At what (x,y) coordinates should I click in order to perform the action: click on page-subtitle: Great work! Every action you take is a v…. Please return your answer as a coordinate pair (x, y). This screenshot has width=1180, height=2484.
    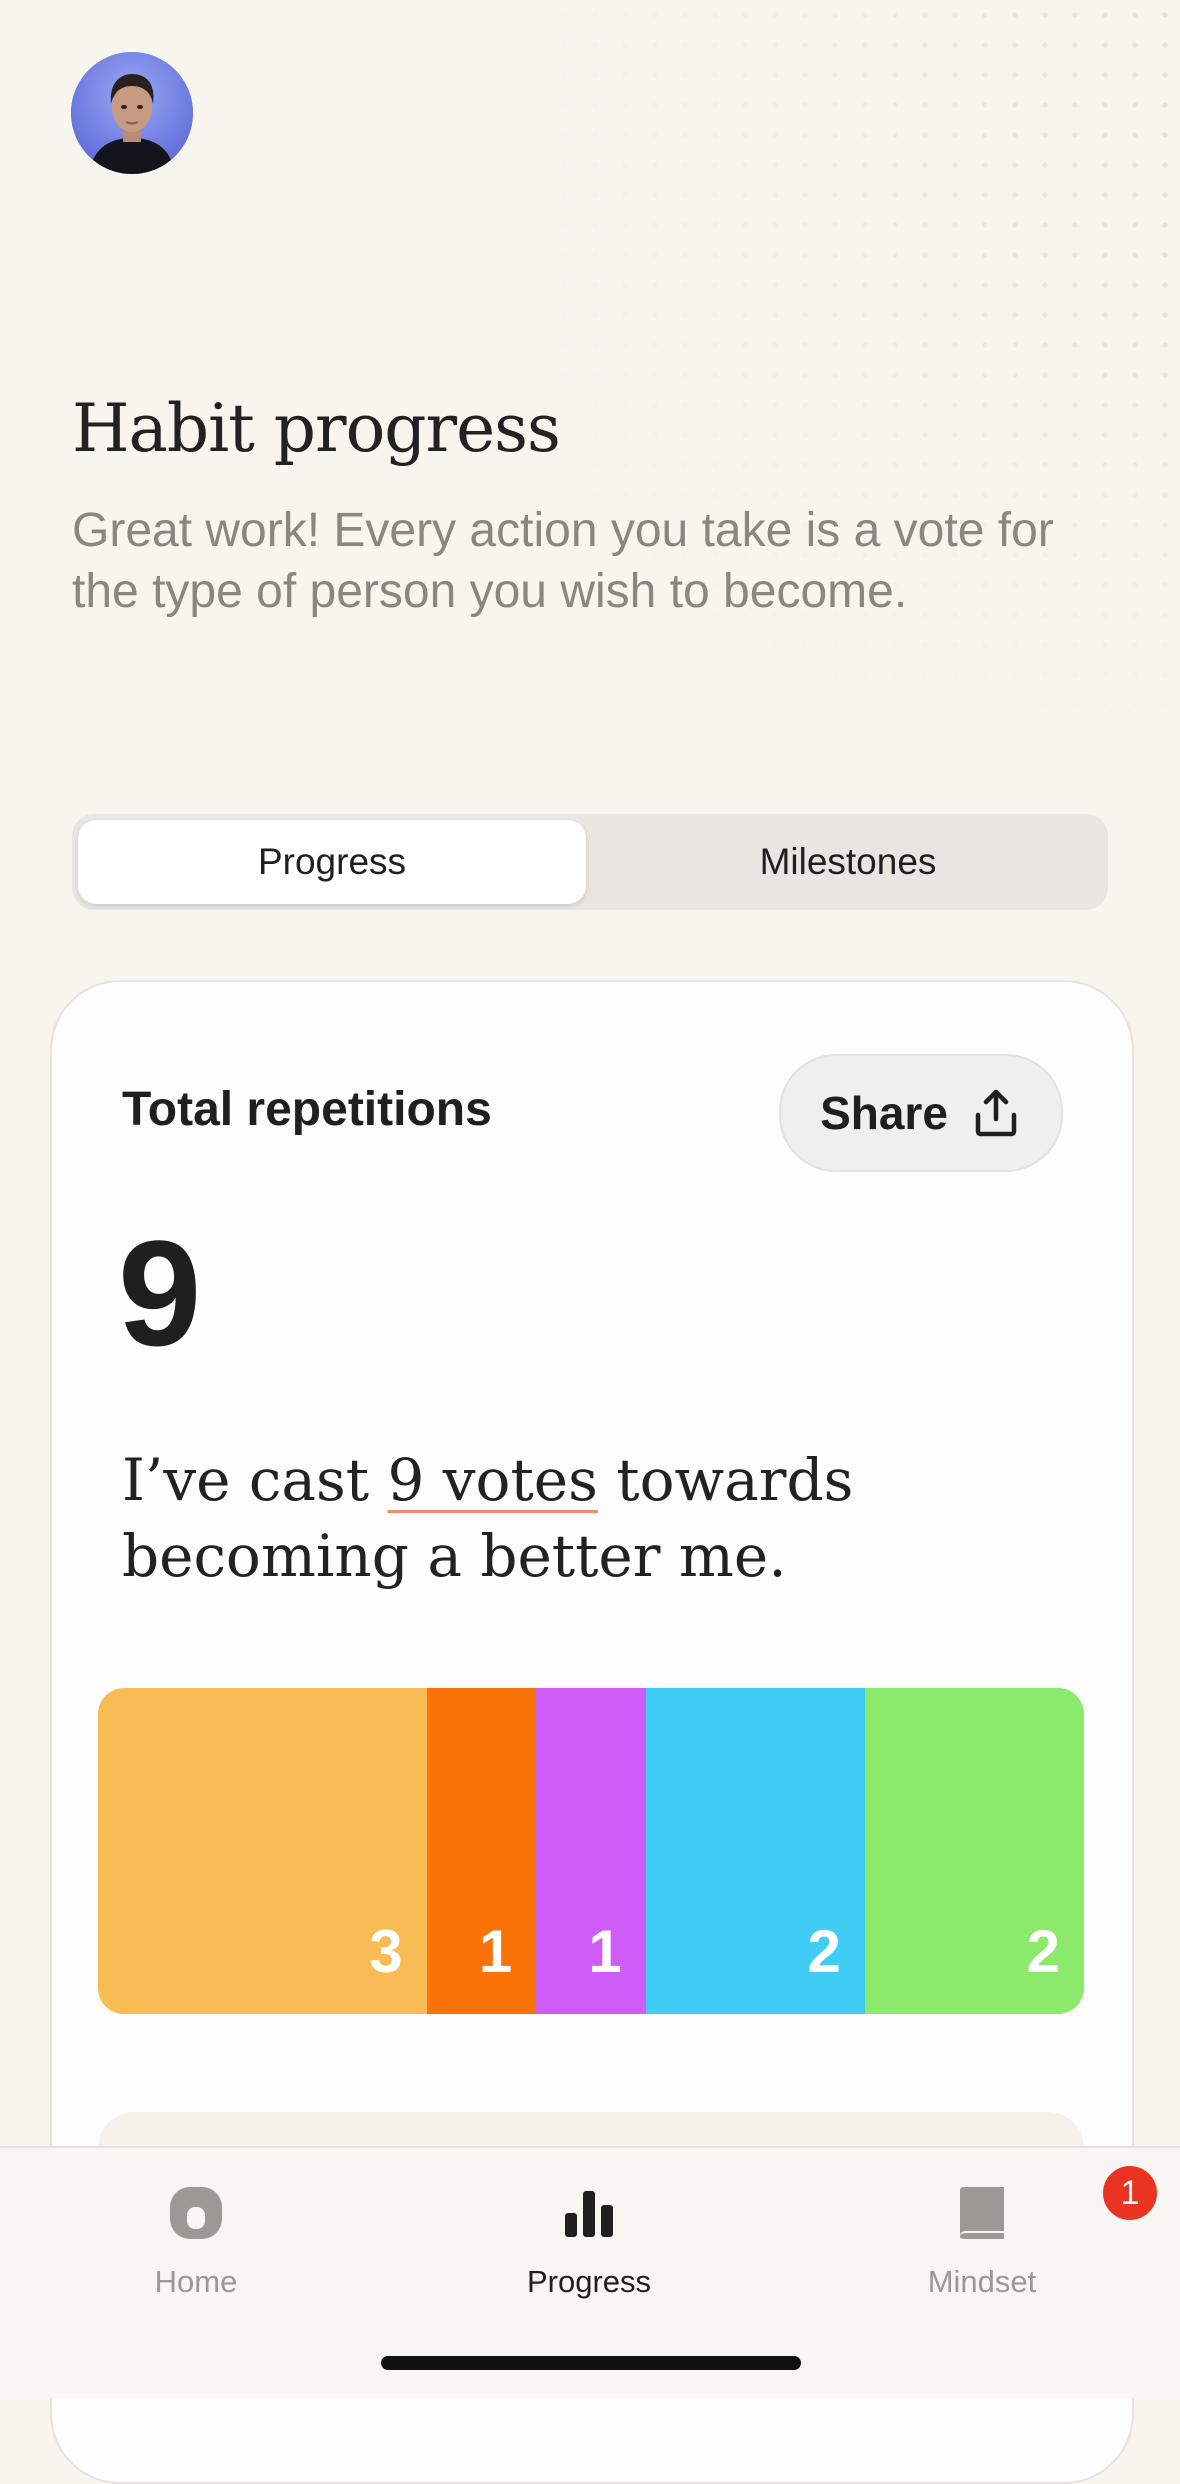
    Looking at the image, I should click on (563, 561).